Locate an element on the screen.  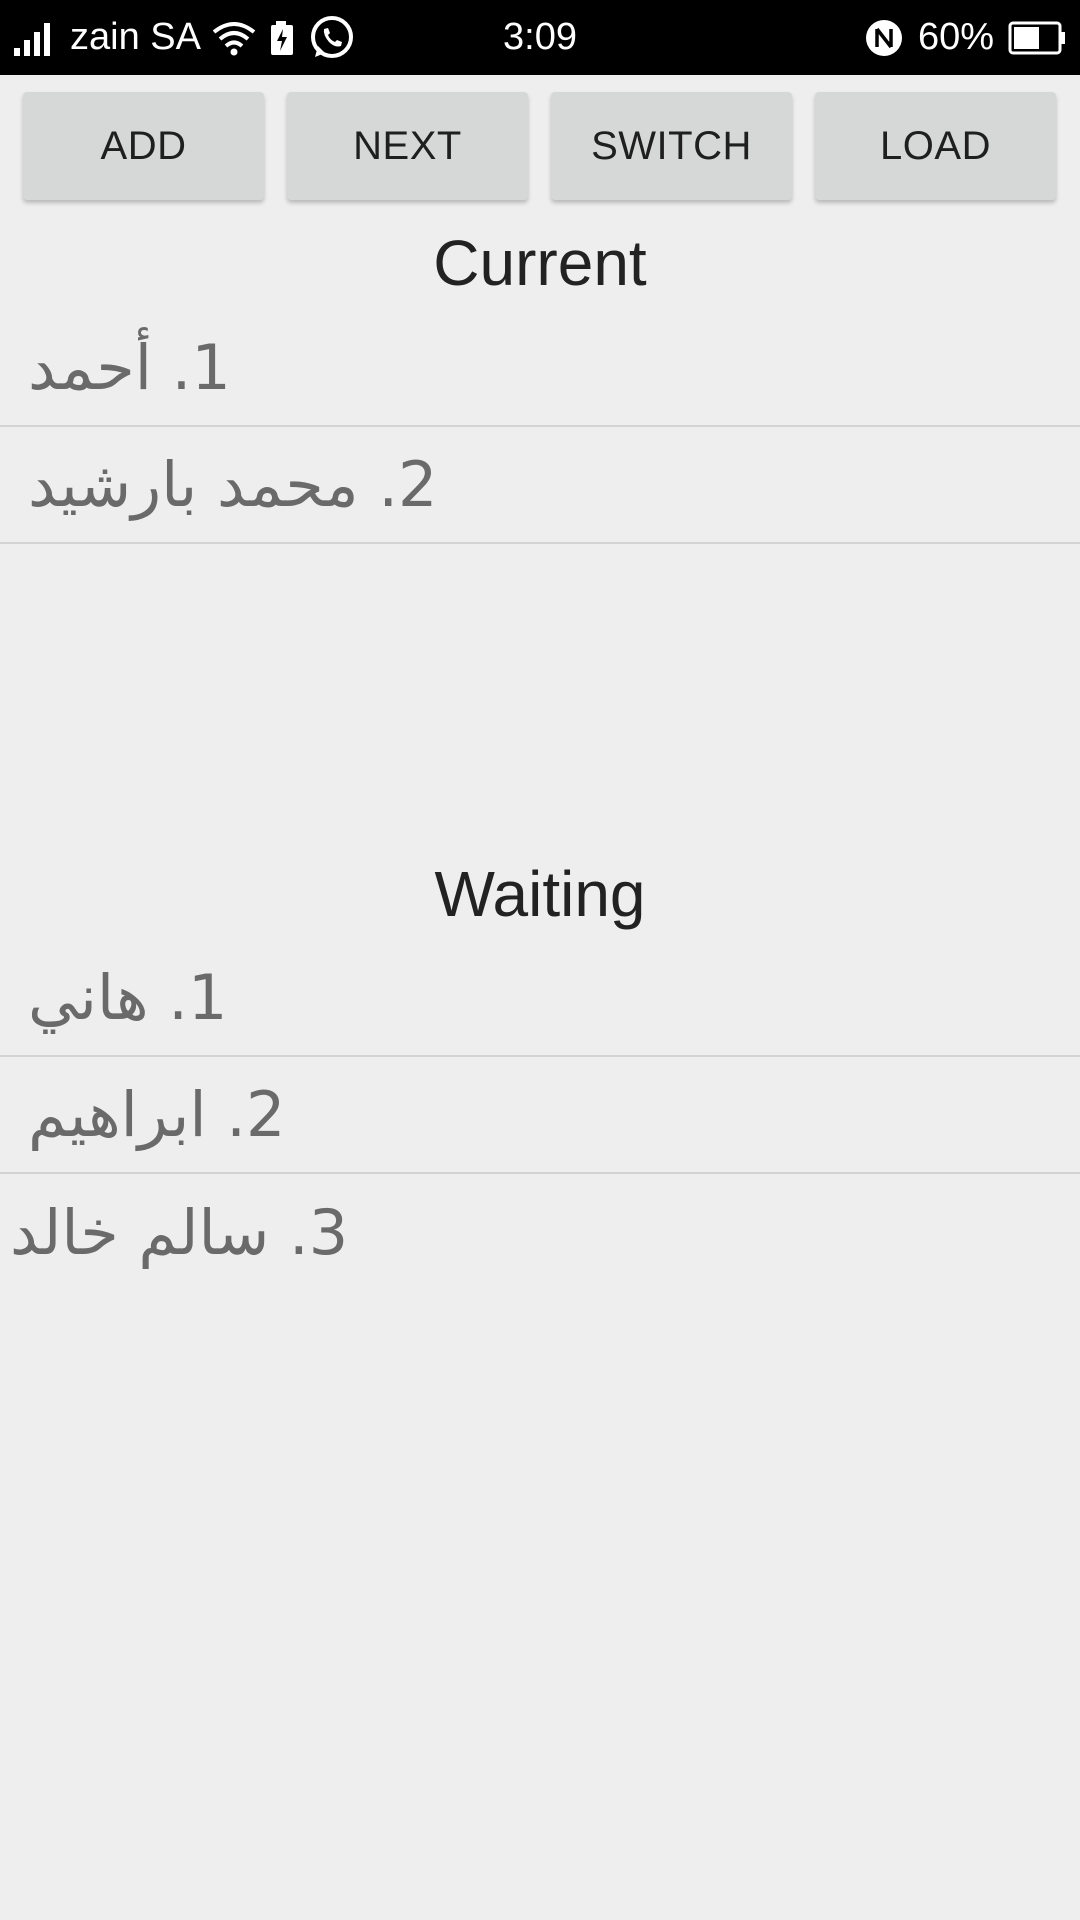
status-bar-left: zain SA is located at coordinates (184, 37).